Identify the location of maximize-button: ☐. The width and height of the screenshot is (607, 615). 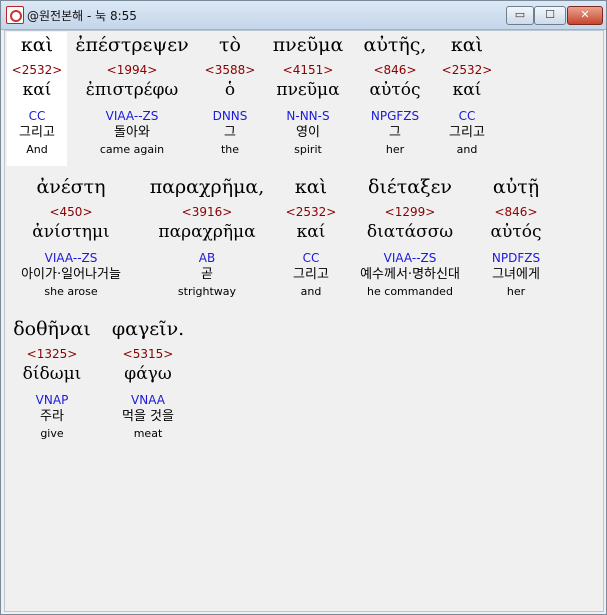
(550, 15).